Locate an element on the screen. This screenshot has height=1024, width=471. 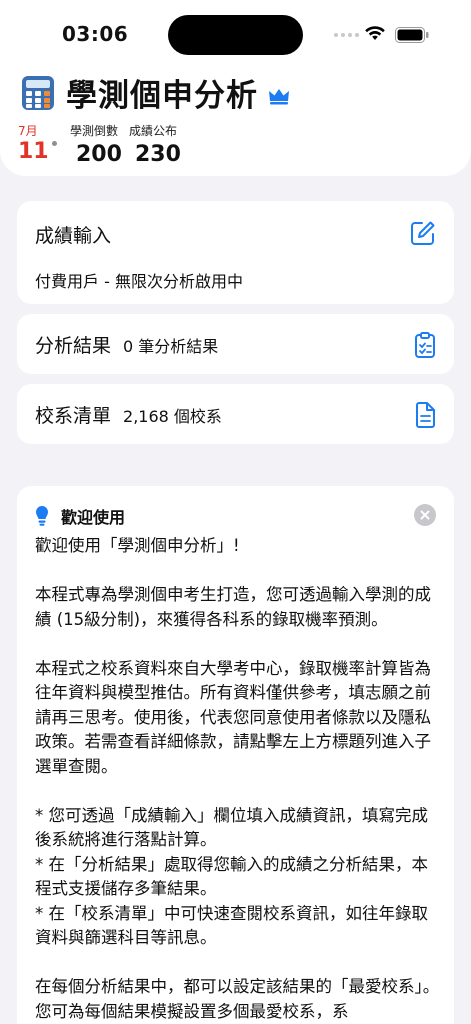
status-bar: 03:06 is located at coordinates (235, 30).